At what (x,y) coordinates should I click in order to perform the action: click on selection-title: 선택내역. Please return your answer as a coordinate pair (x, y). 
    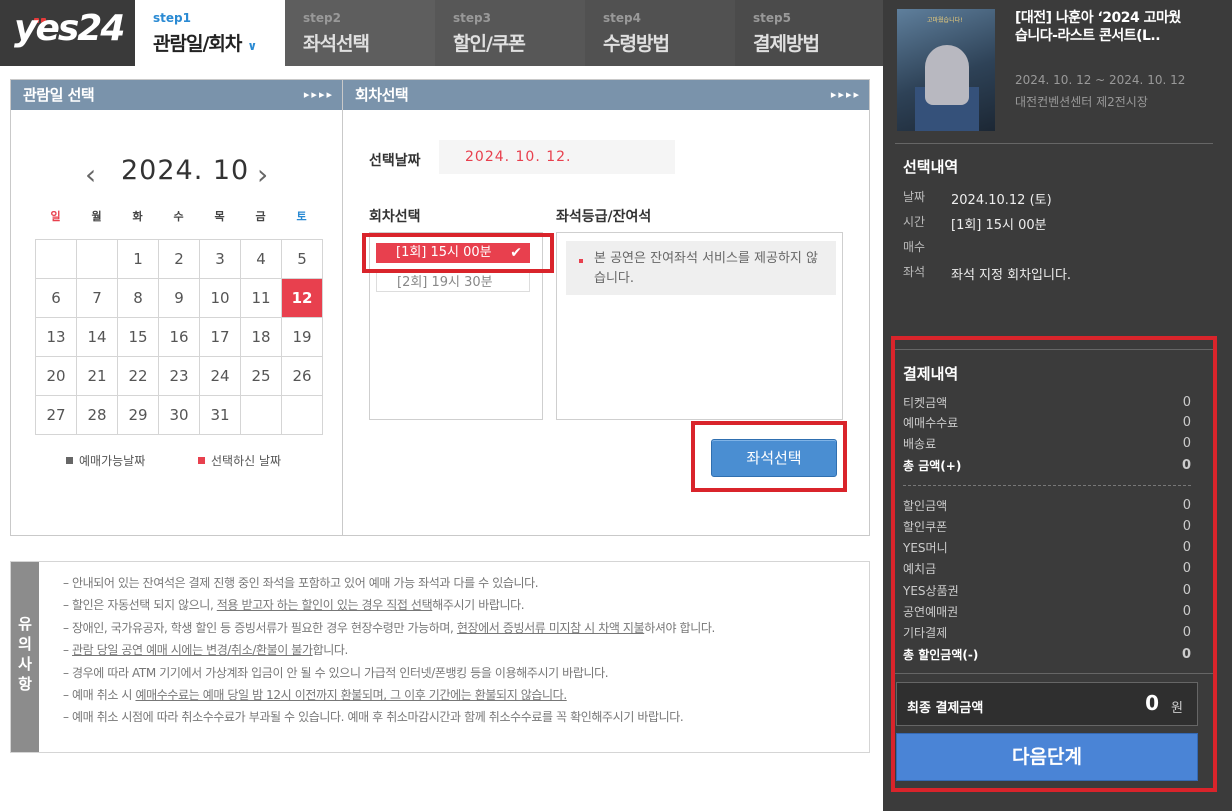
    Looking at the image, I should click on (931, 167).